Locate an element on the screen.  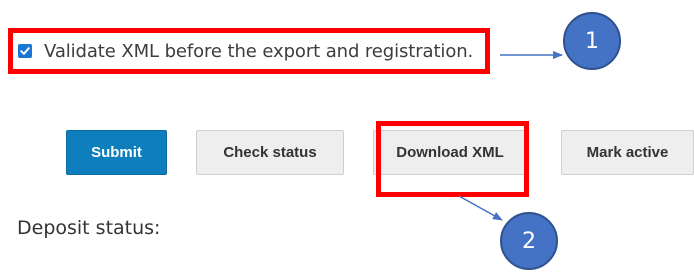
validate-xml-checkbox is located at coordinates (25, 51).